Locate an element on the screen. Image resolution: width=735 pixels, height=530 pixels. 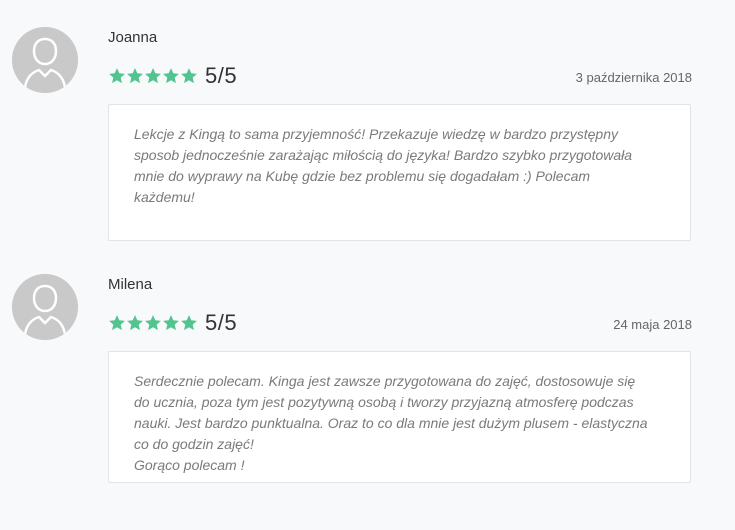
review-date: 24 maja 2018 is located at coordinates (652, 324).